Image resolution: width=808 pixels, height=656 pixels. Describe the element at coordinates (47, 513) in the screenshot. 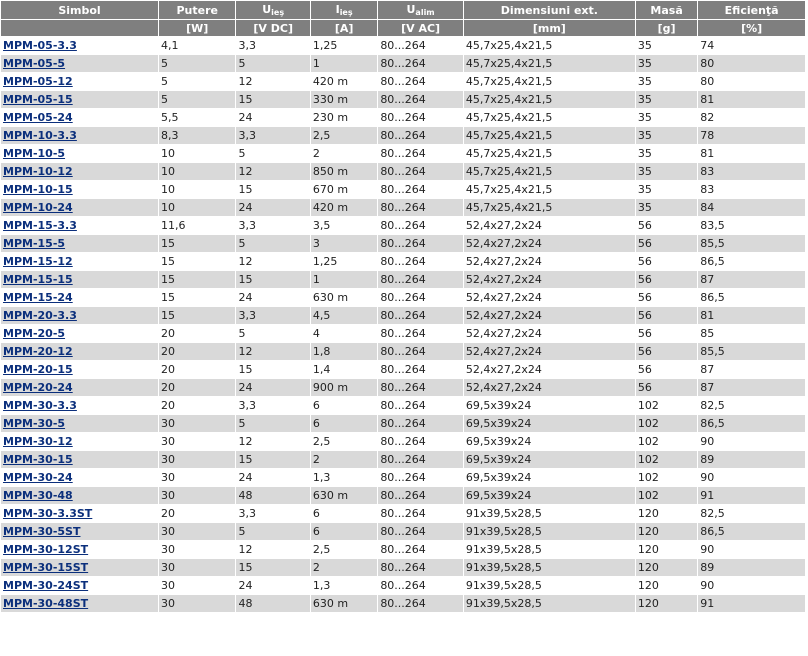

I see `product-link: MPM-30-3.3ST` at that location.